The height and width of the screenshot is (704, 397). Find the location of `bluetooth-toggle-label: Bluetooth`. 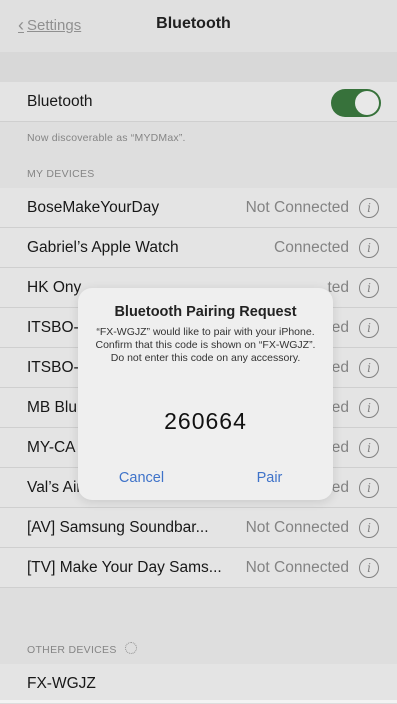

bluetooth-toggle-label: Bluetooth is located at coordinates (60, 101).